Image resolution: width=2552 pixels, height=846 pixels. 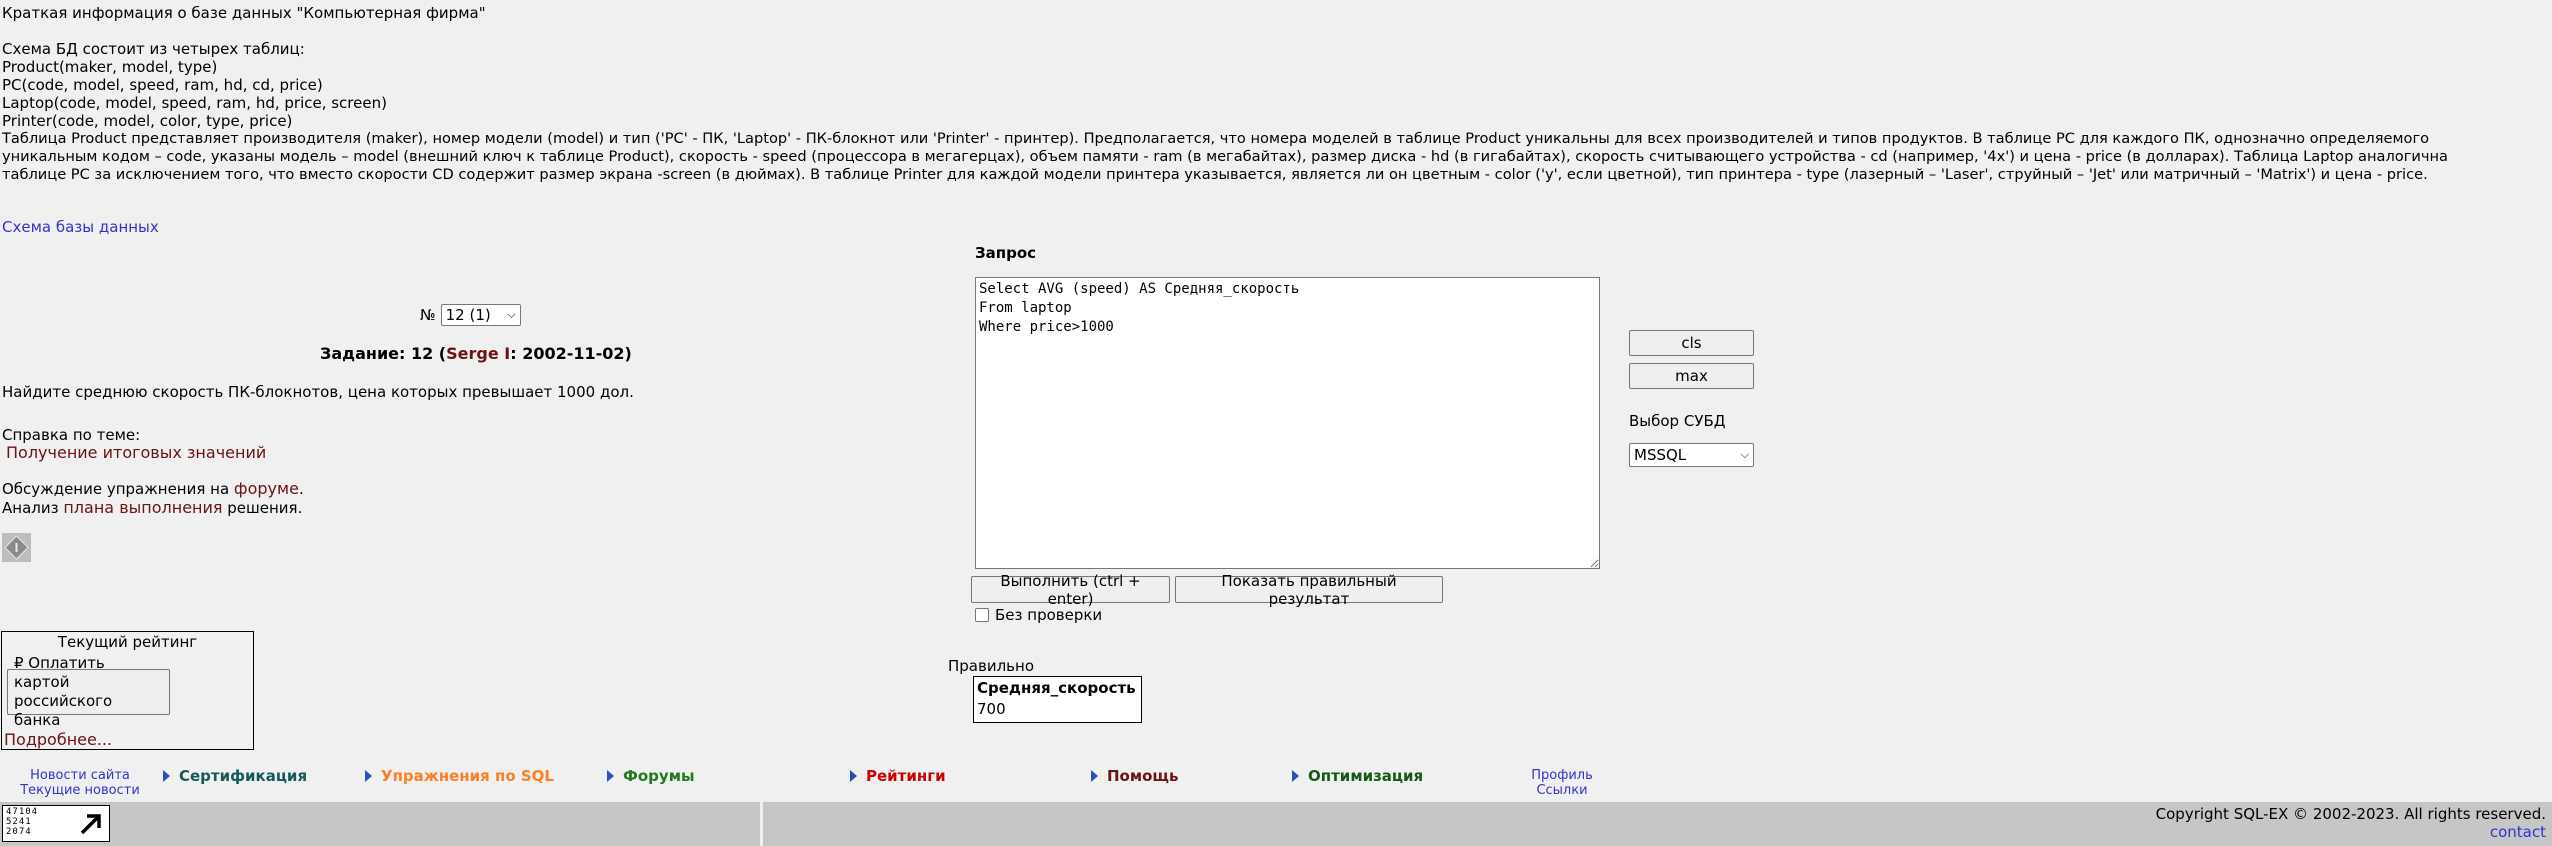 What do you see at coordinates (1561, 790) in the screenshot?
I see `links-link: Ссылки` at bounding box center [1561, 790].